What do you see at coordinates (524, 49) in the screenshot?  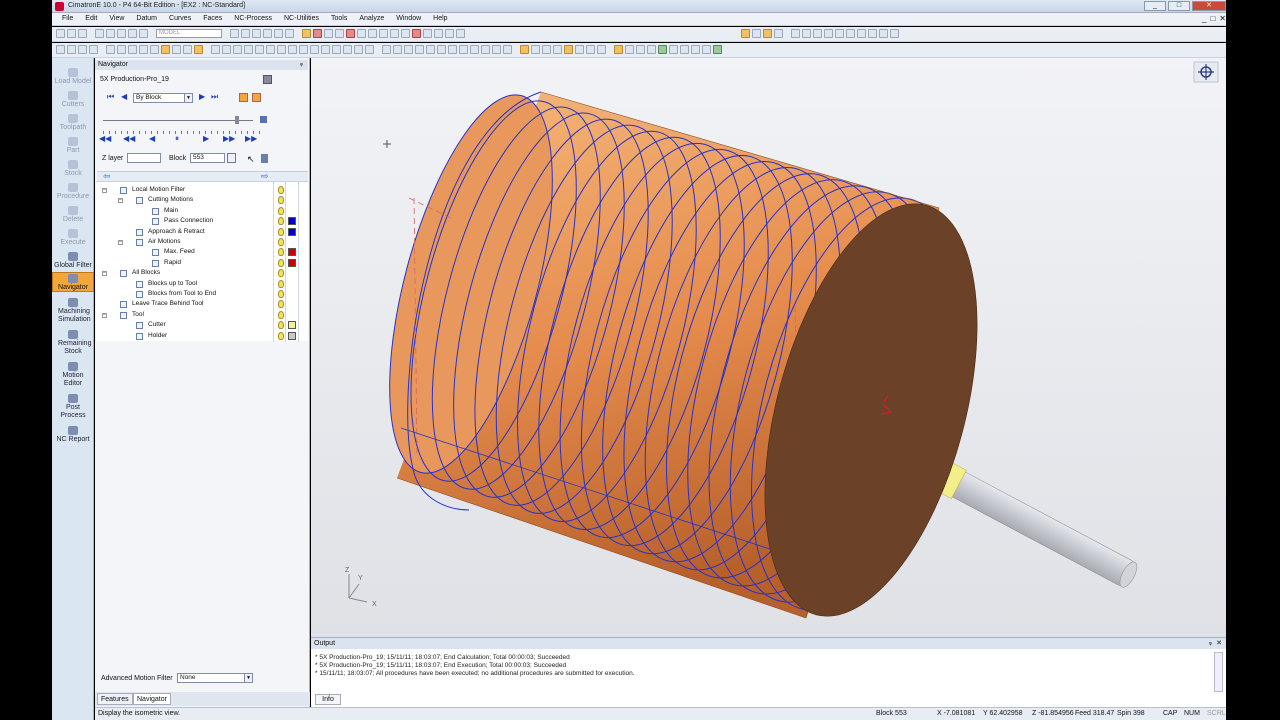 I see `wire-icon` at bounding box center [524, 49].